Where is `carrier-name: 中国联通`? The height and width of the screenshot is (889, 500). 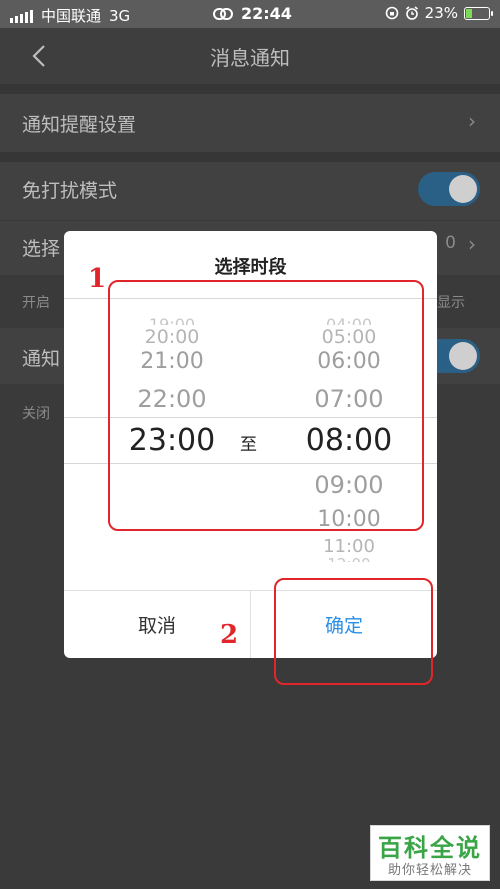 carrier-name: 中国联通 is located at coordinates (71, 16).